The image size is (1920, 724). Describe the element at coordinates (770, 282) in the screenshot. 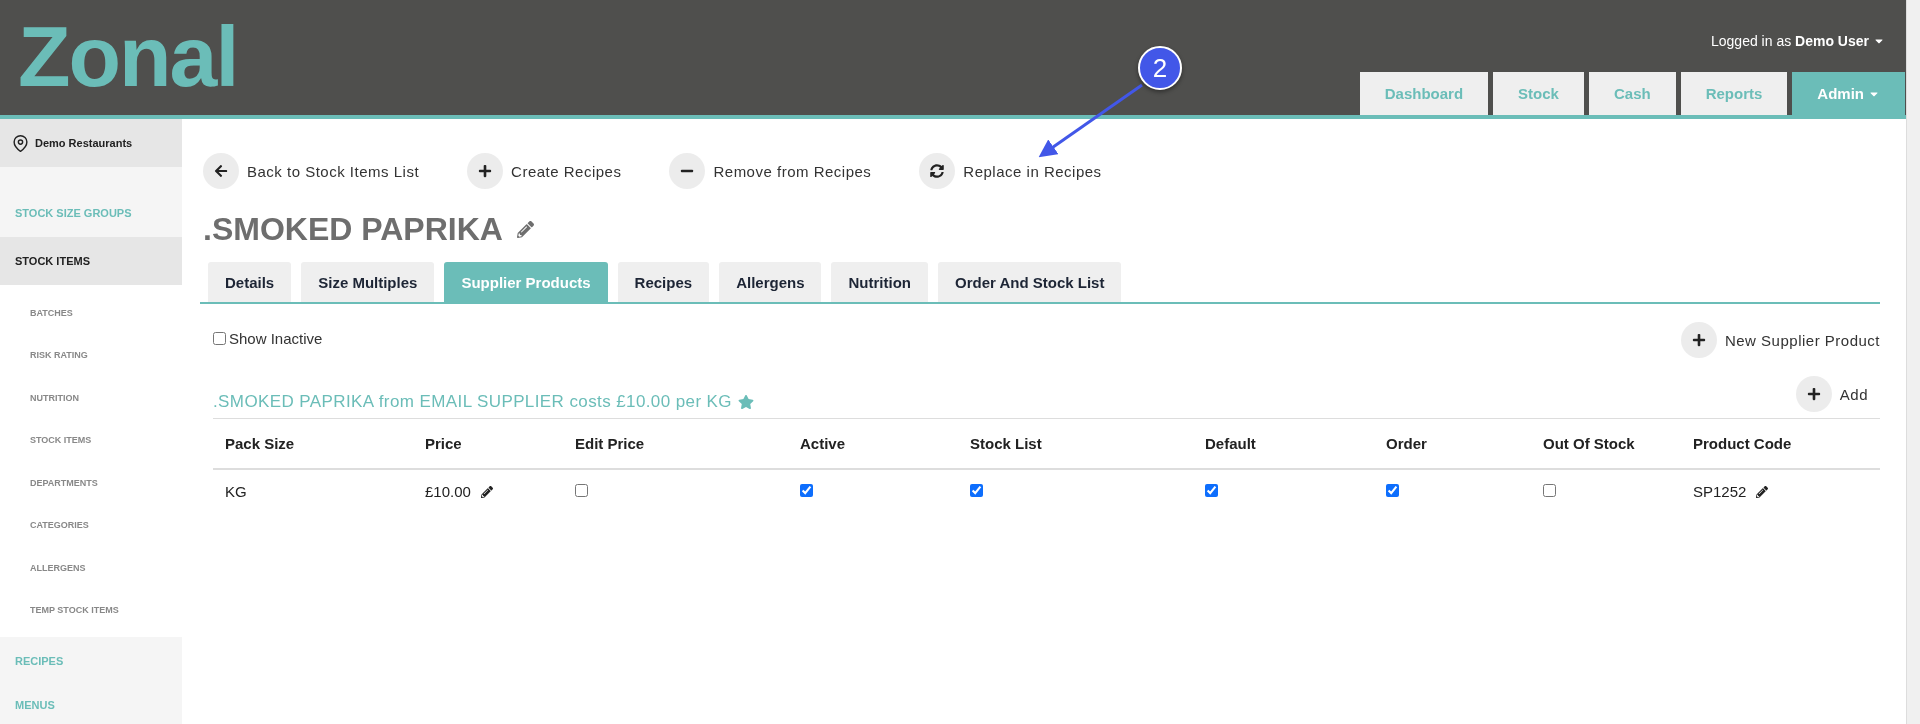

I see `tab: Allergens` at that location.